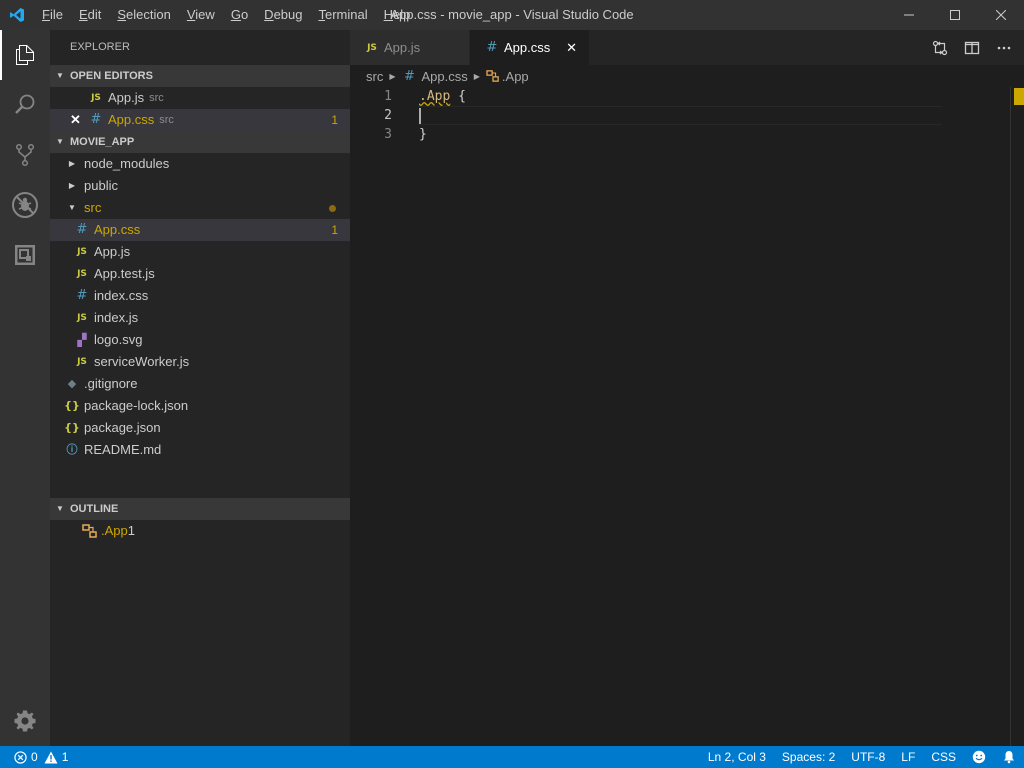 Image resolution: width=1024 pixels, height=768 pixels. What do you see at coordinates (72, 383) in the screenshot?
I see `git-file-icon: ◆` at bounding box center [72, 383].